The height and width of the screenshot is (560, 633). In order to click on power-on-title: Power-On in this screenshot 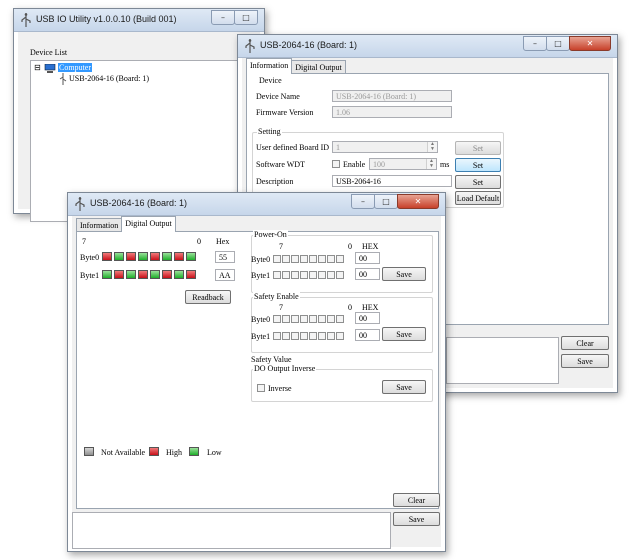, I will do `click(270, 234)`.